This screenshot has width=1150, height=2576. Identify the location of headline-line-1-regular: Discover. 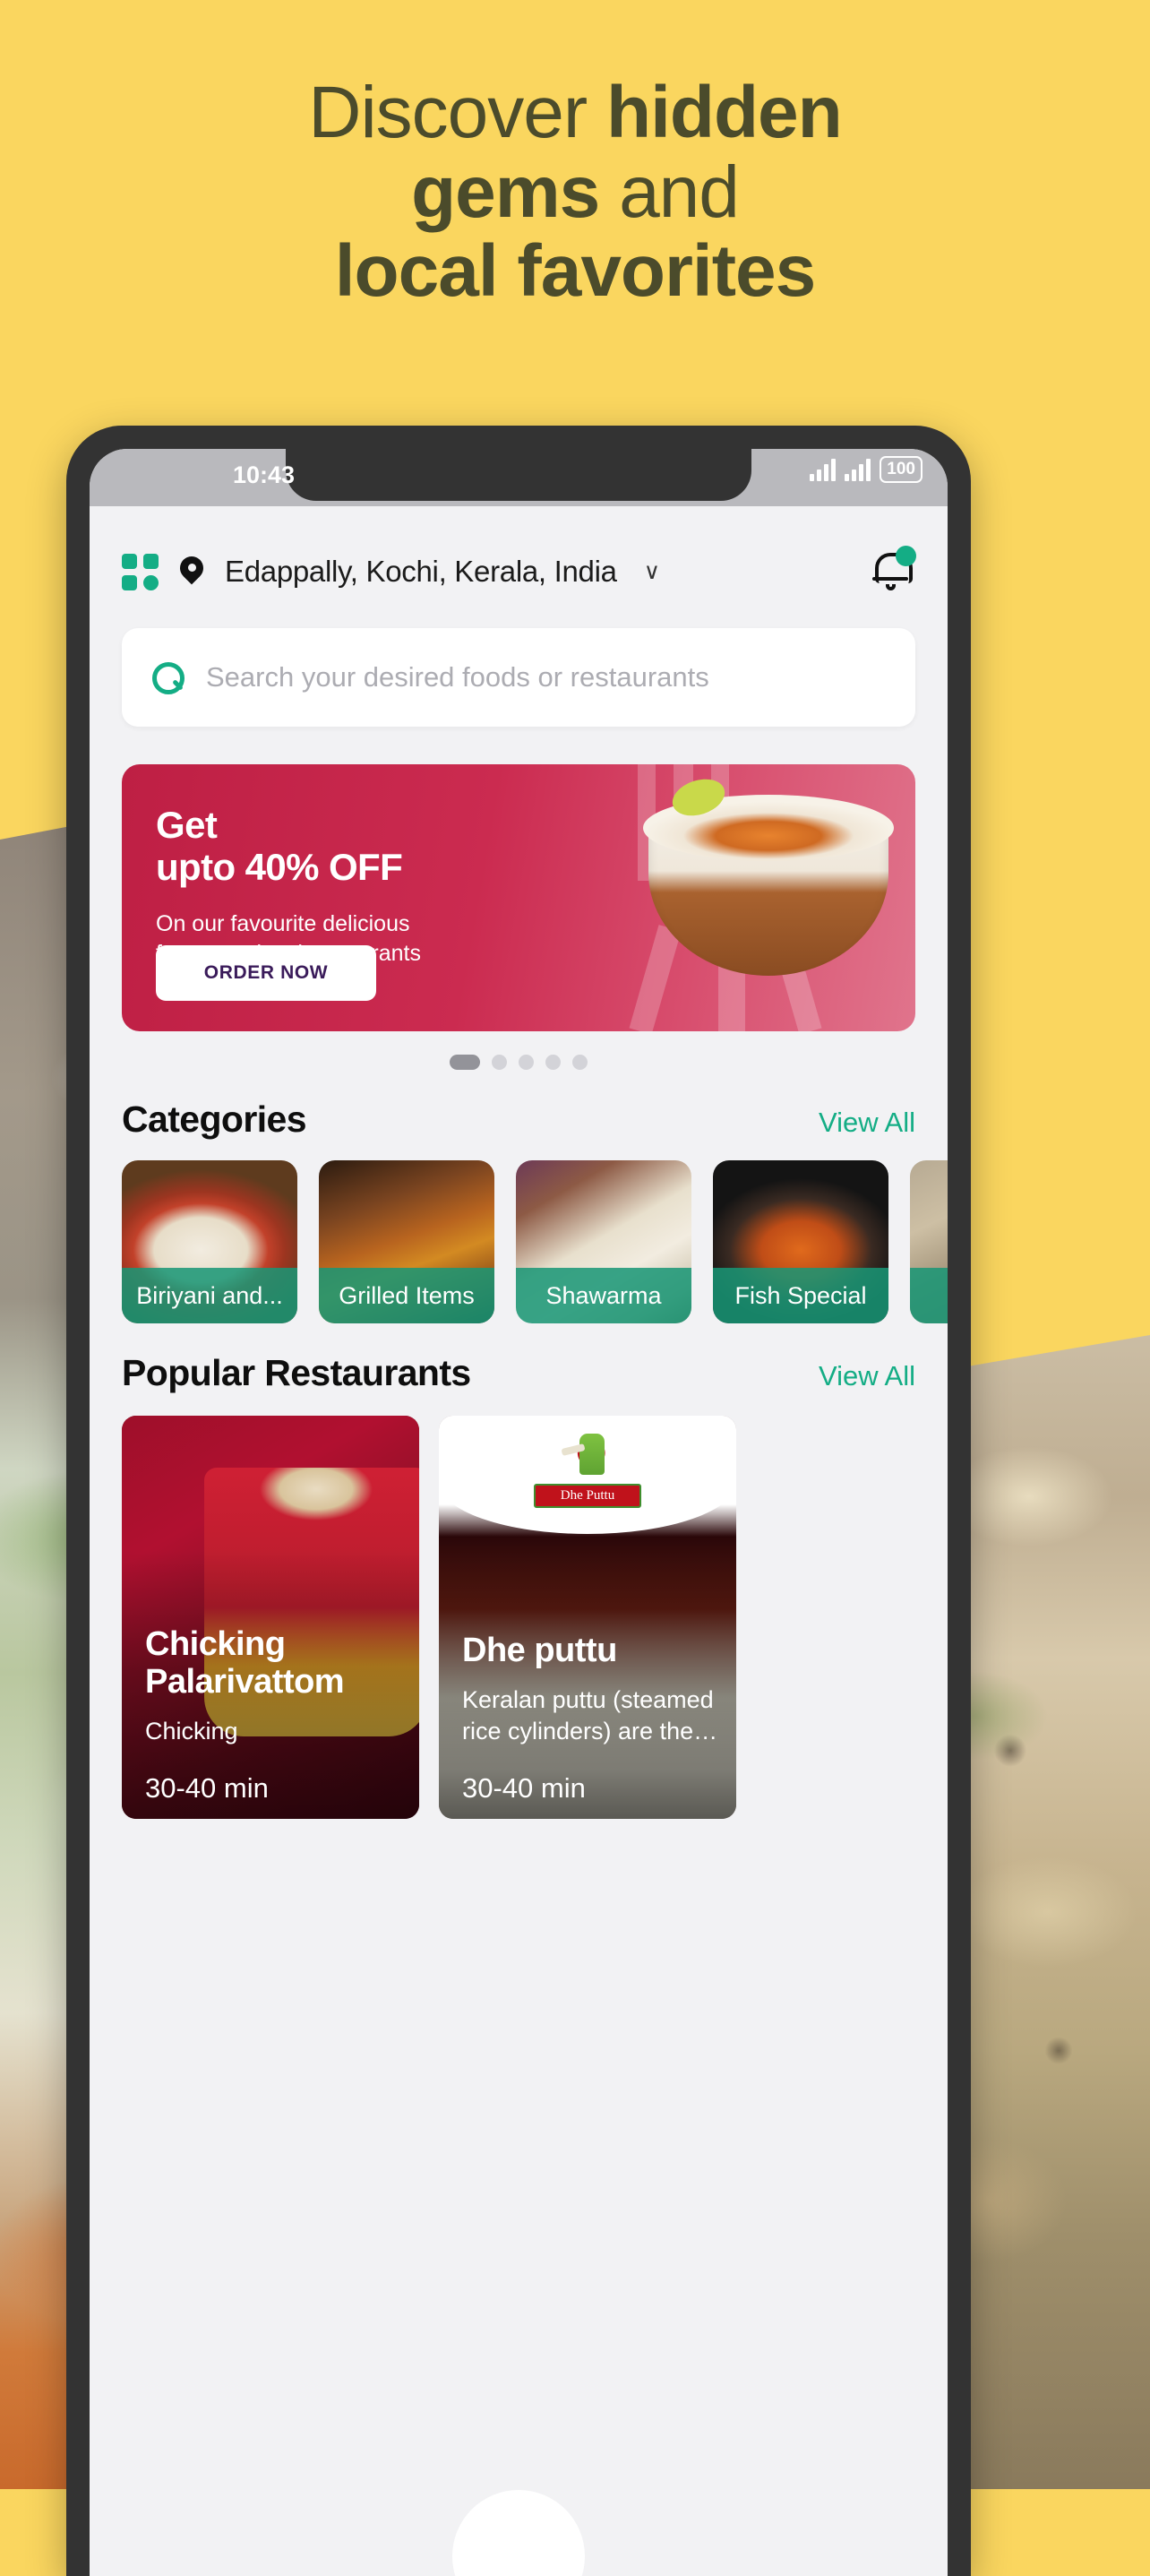
(457, 113).